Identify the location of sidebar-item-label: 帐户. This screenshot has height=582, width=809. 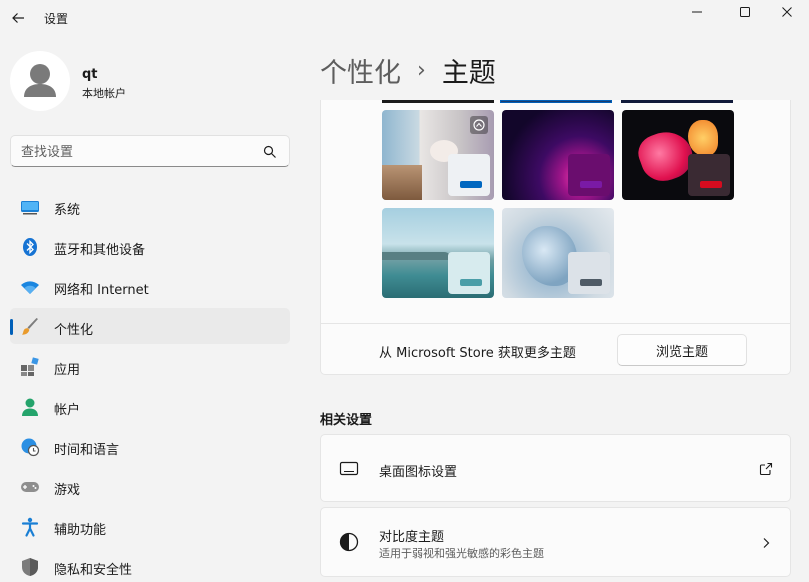
(67, 410).